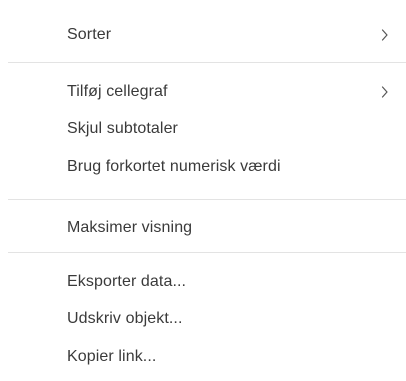 The image size is (406, 381). Describe the element at coordinates (203, 92) in the screenshot. I see `menu-item-add-cell-chart: Tilføj cellegraf` at that location.